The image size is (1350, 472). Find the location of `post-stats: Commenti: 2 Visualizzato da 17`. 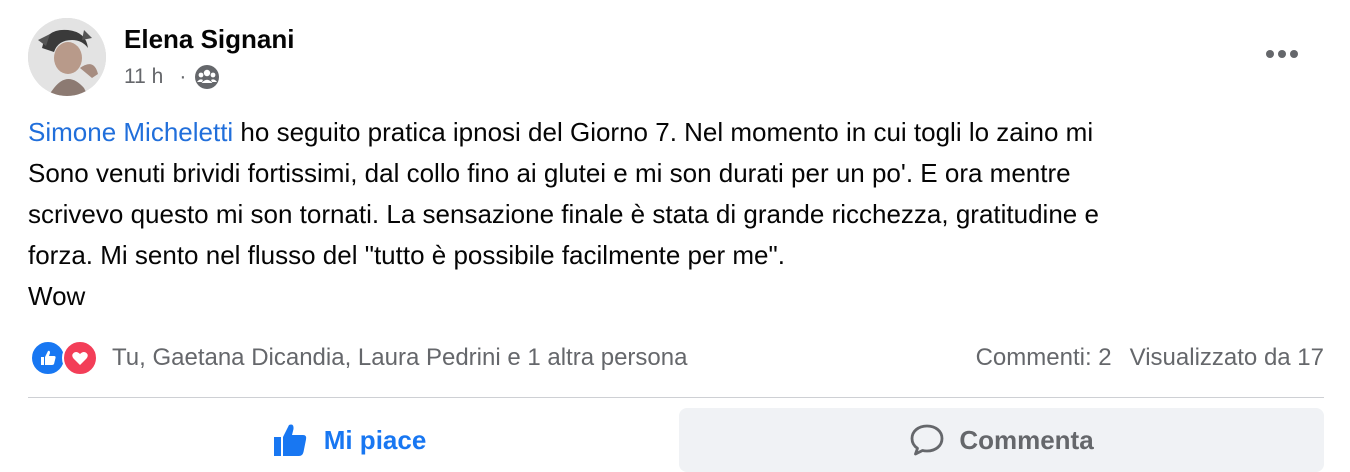

post-stats: Commenti: 2 Visualizzato da 17 is located at coordinates (1150, 358).